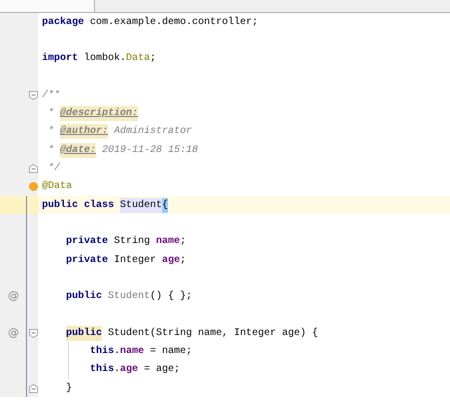 This screenshot has width=450, height=414. Describe the element at coordinates (173, 23) in the screenshot. I see `code-text: com.example.demo.controller;` at that location.